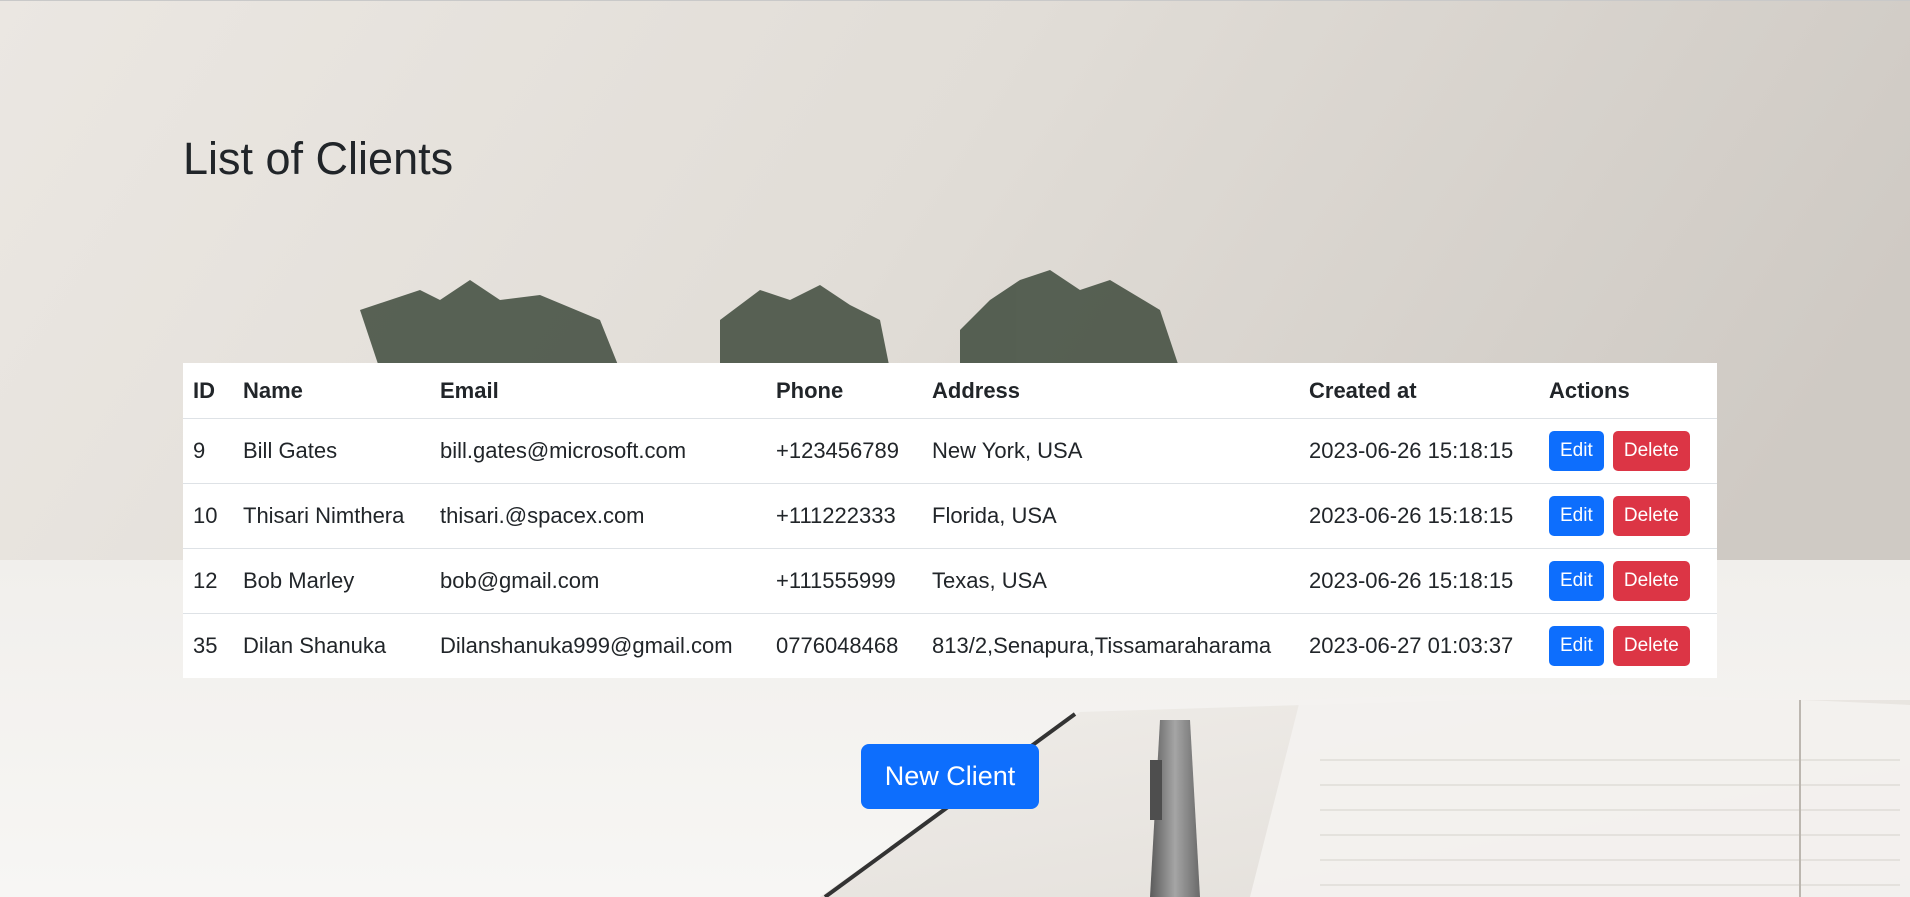 The height and width of the screenshot is (897, 1910). What do you see at coordinates (331, 581) in the screenshot?
I see `cell-name: Bob Marley` at bounding box center [331, 581].